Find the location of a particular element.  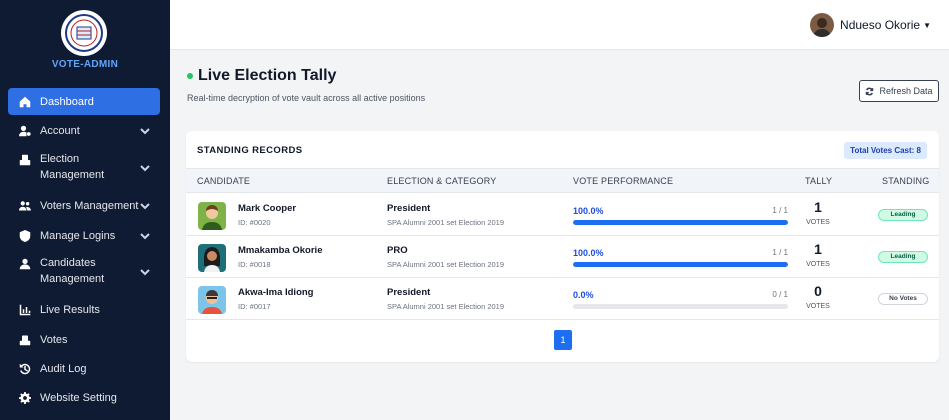

sidebar-item-votes: Votes is located at coordinates (84, 339).